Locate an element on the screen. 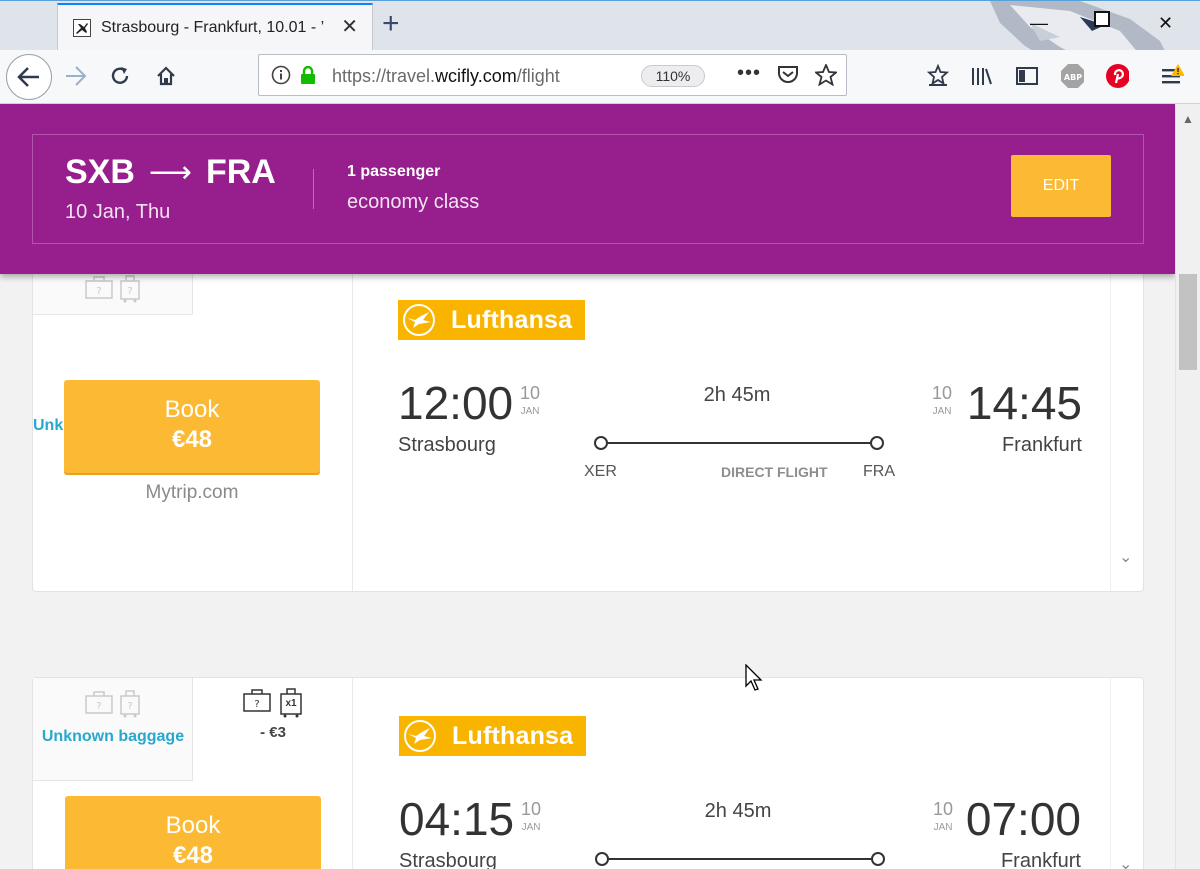 The image size is (1200, 869). page-scrollbar: ▲ is located at coordinates (1187, 486).